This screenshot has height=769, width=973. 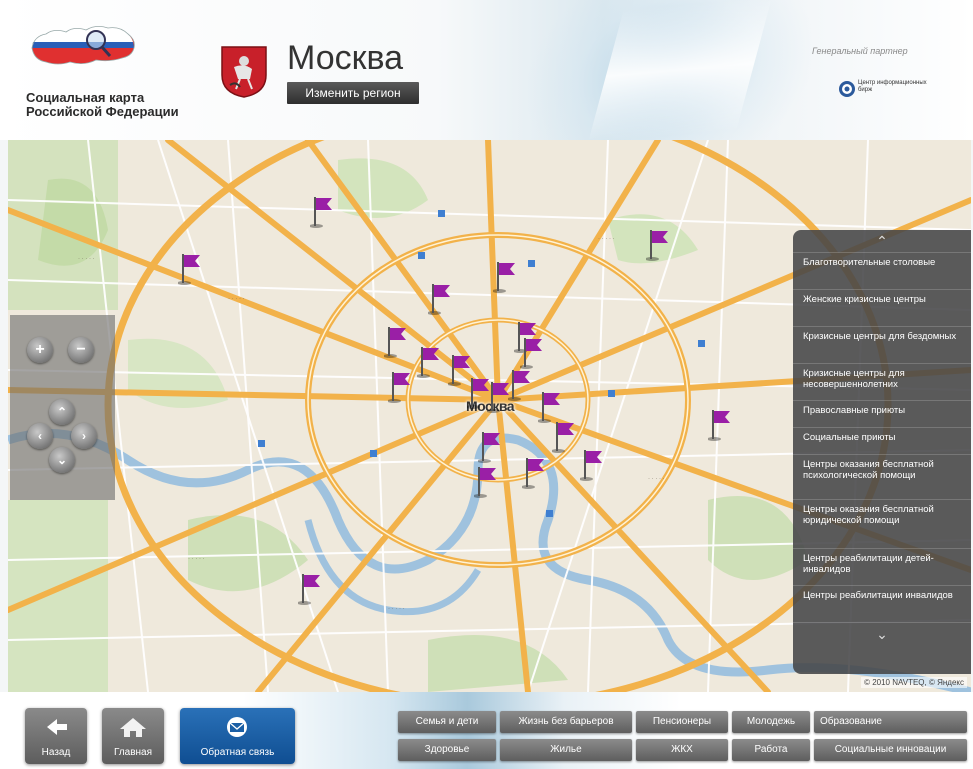 What do you see at coordinates (890, 722) in the screenshot?
I see `tag-education: Образование` at bounding box center [890, 722].